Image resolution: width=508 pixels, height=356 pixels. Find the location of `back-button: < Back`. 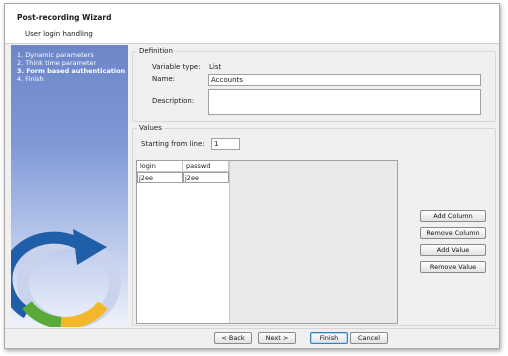

back-button: < Back is located at coordinates (233, 338).